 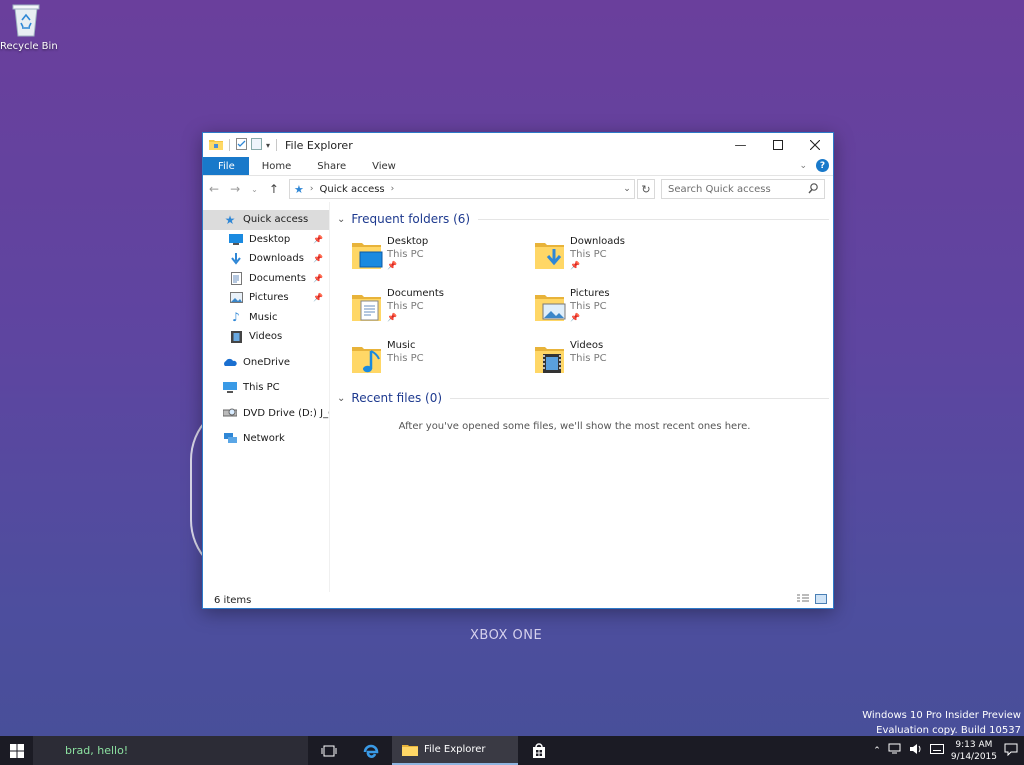 I want to click on customize-qat-icon: ▾, so click(x=268, y=145).